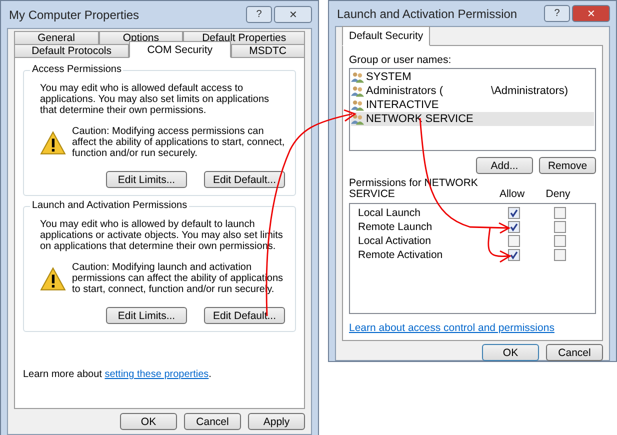  Describe the element at coordinates (267, 51) in the screenshot. I see `tab: MSDTC` at that location.